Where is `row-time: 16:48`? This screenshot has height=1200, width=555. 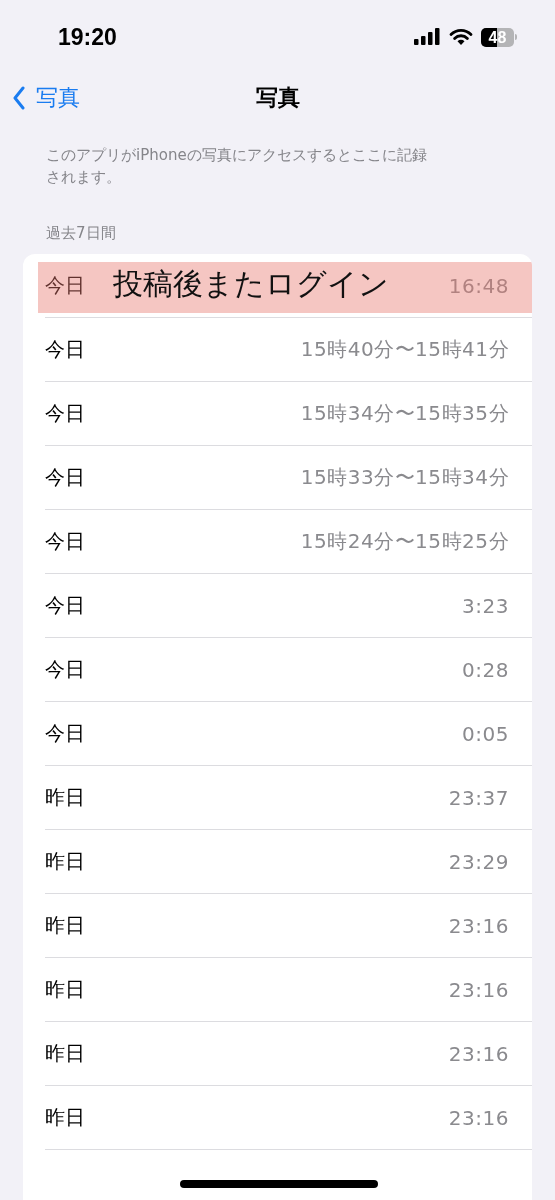
row-time: 16:48 is located at coordinates (478, 285).